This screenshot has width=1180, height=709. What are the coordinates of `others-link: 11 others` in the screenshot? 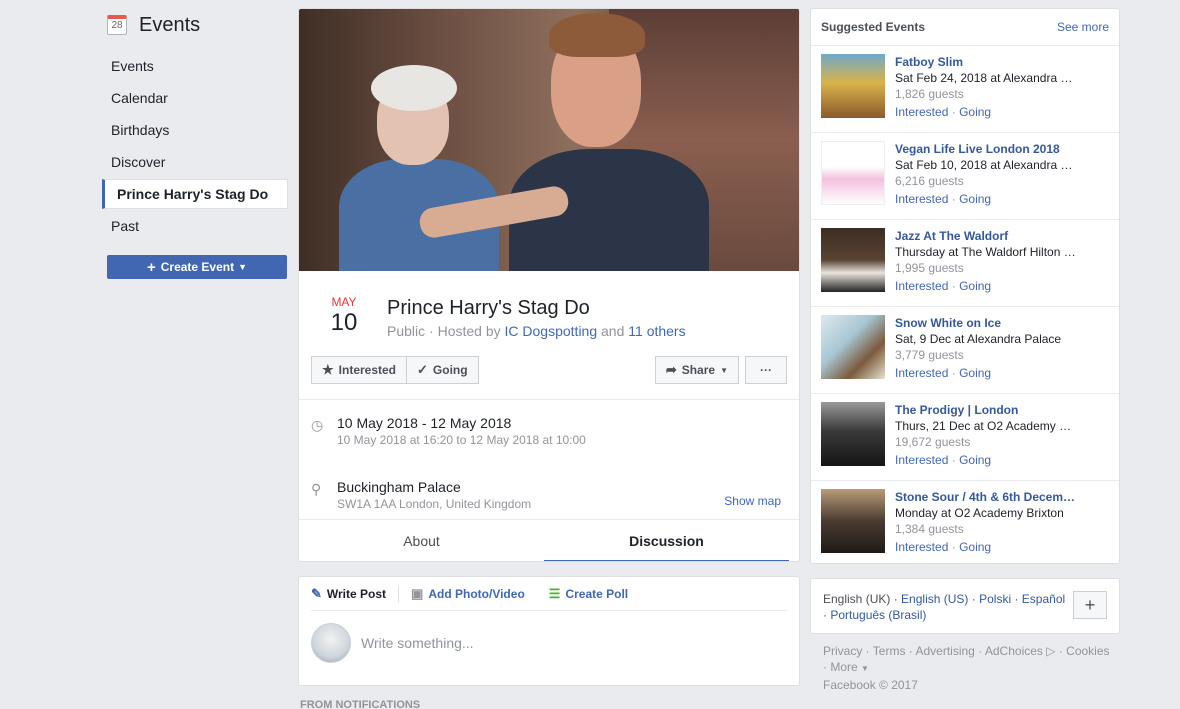 It's located at (656, 331).